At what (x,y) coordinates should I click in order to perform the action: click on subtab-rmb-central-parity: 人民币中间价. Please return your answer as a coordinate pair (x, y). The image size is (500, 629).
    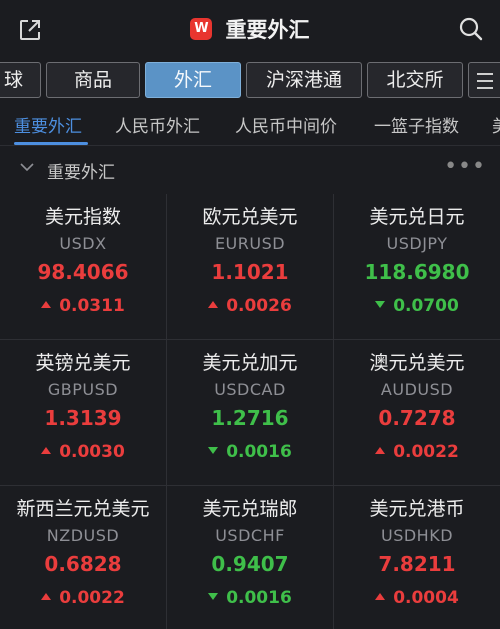
    Looking at the image, I should click on (286, 124).